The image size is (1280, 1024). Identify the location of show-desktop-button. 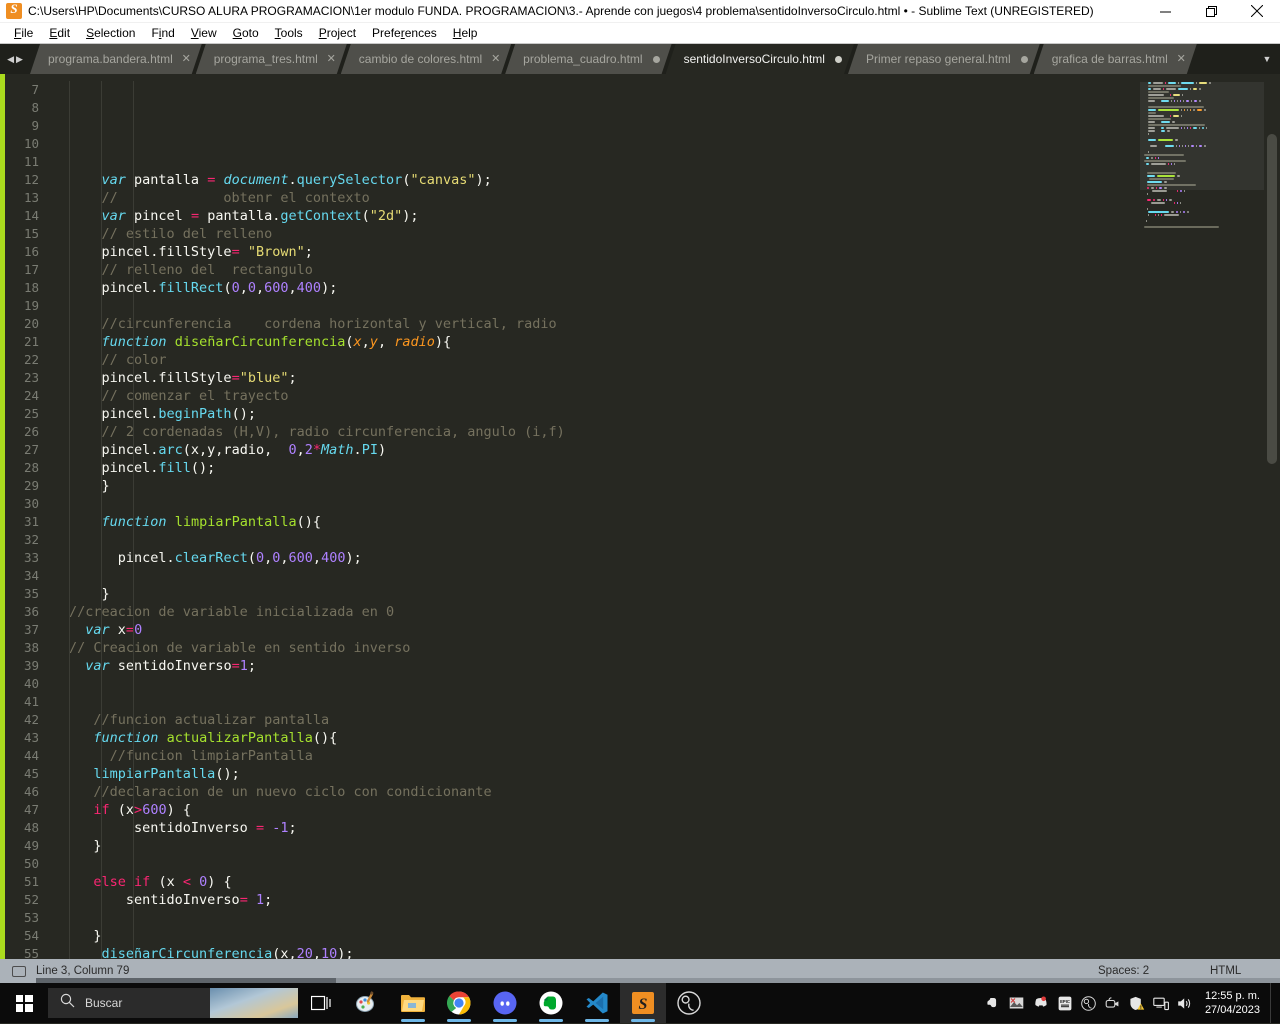
(1273, 1003).